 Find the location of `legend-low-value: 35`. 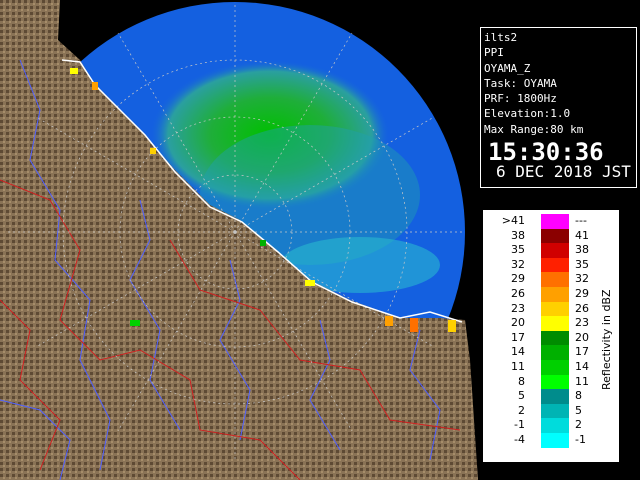

legend-low-value: 35 is located at coordinates (518, 250).